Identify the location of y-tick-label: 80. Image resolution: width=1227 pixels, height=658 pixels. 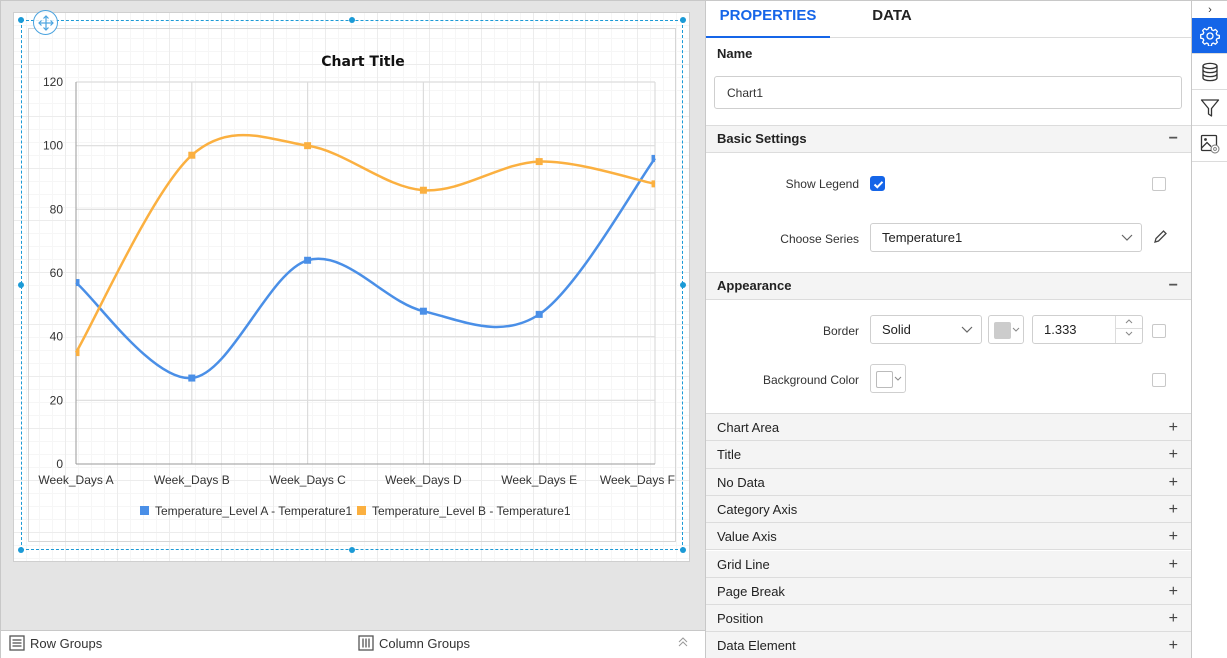
(57, 209).